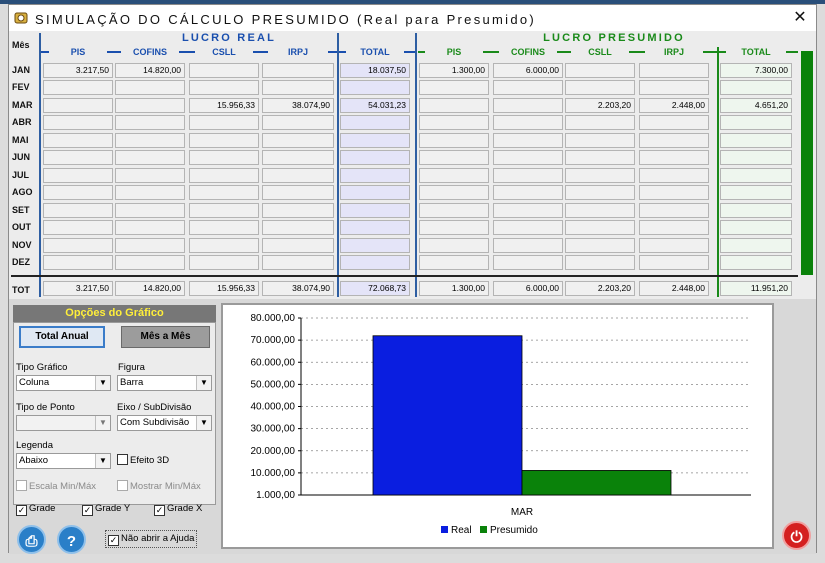 The height and width of the screenshot is (563, 825). I want to click on real-cell: 14.820,00, so click(150, 70).